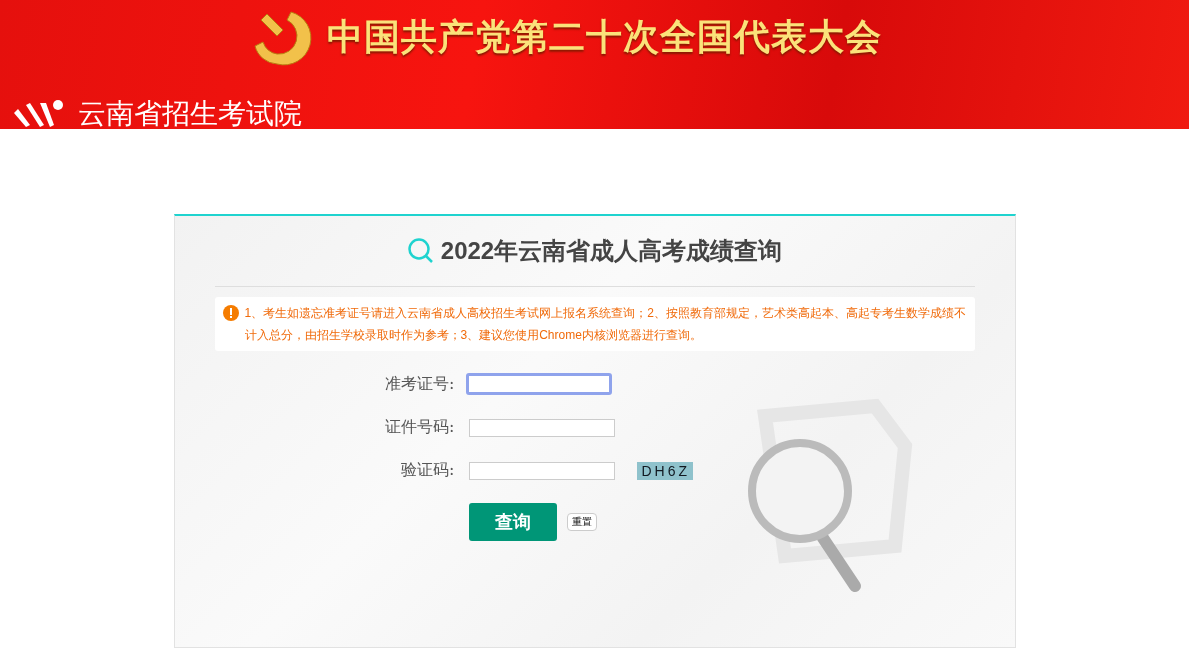 Image resolution: width=1189 pixels, height=653 pixels. What do you see at coordinates (605, 324) in the screenshot?
I see `notice-text: 1、考生如遗忘准考证号请进入云南省成人高校招生考试网上报名系统查询；2、按照教育部规定，艺术类高起本、高起专考生数学成绩不计入总分，由招生学校录取时作为参考；3、建议您使用Chrome内核浏览器进行查询。` at bounding box center [605, 324].